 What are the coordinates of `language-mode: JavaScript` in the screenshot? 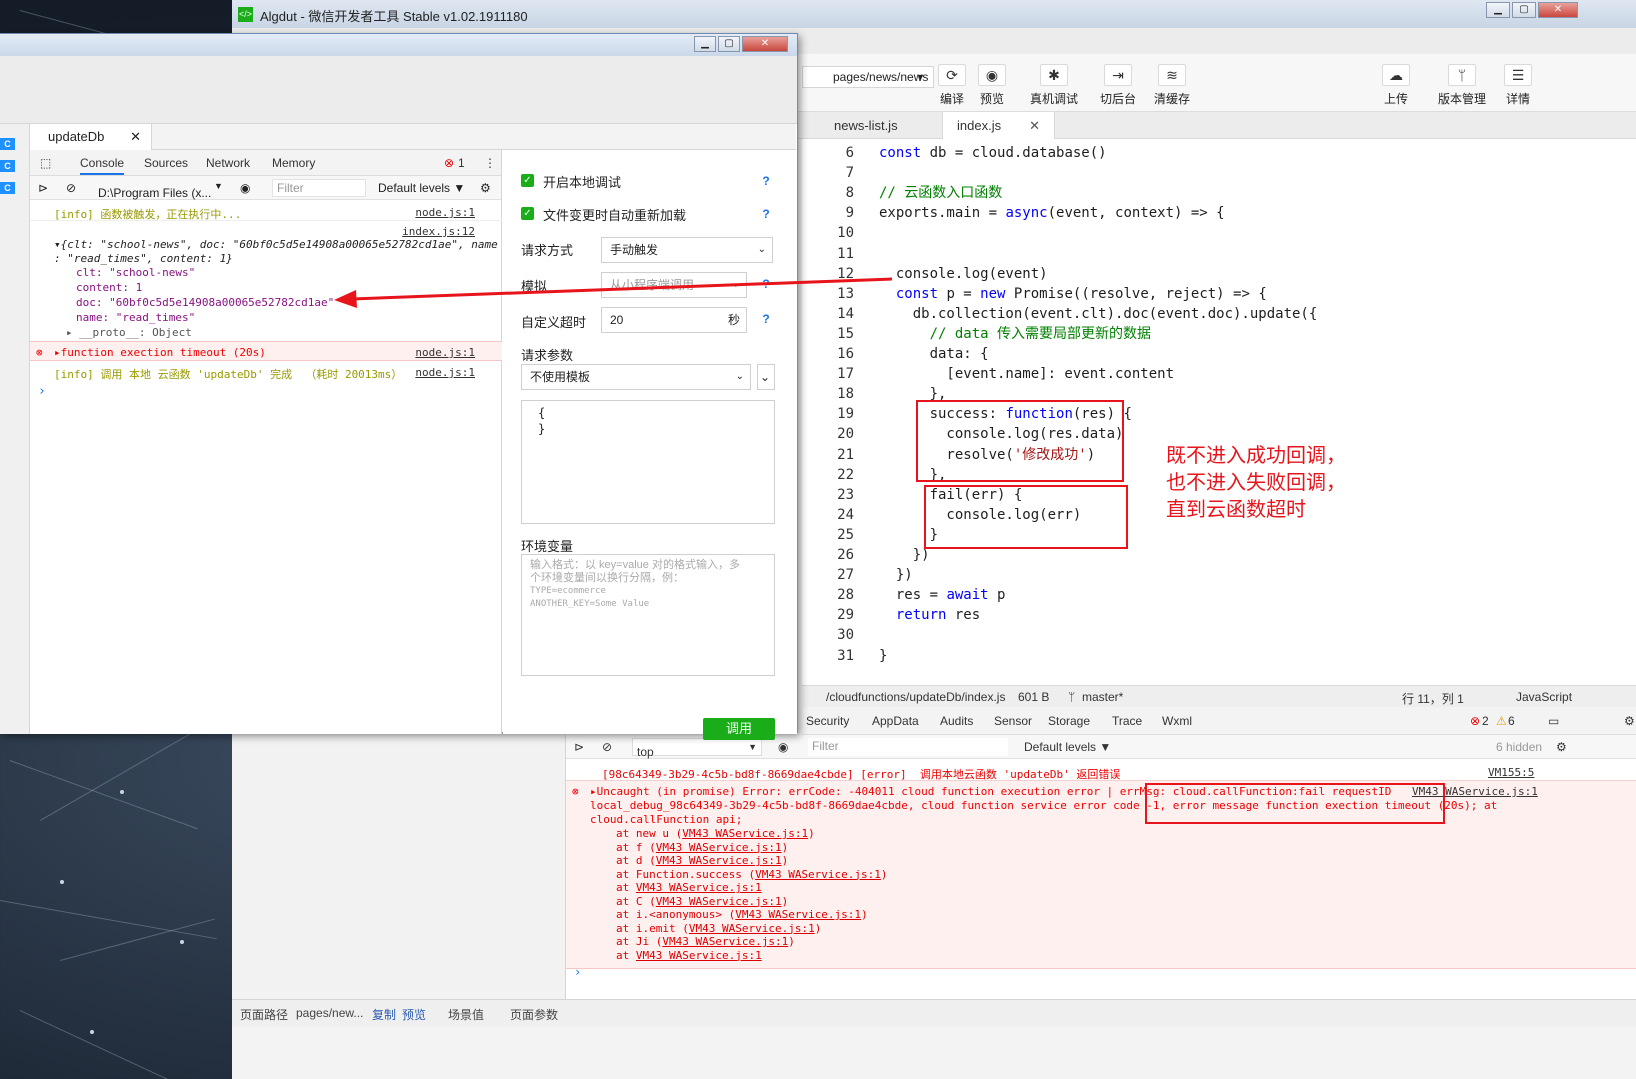 It's located at (1544, 697).